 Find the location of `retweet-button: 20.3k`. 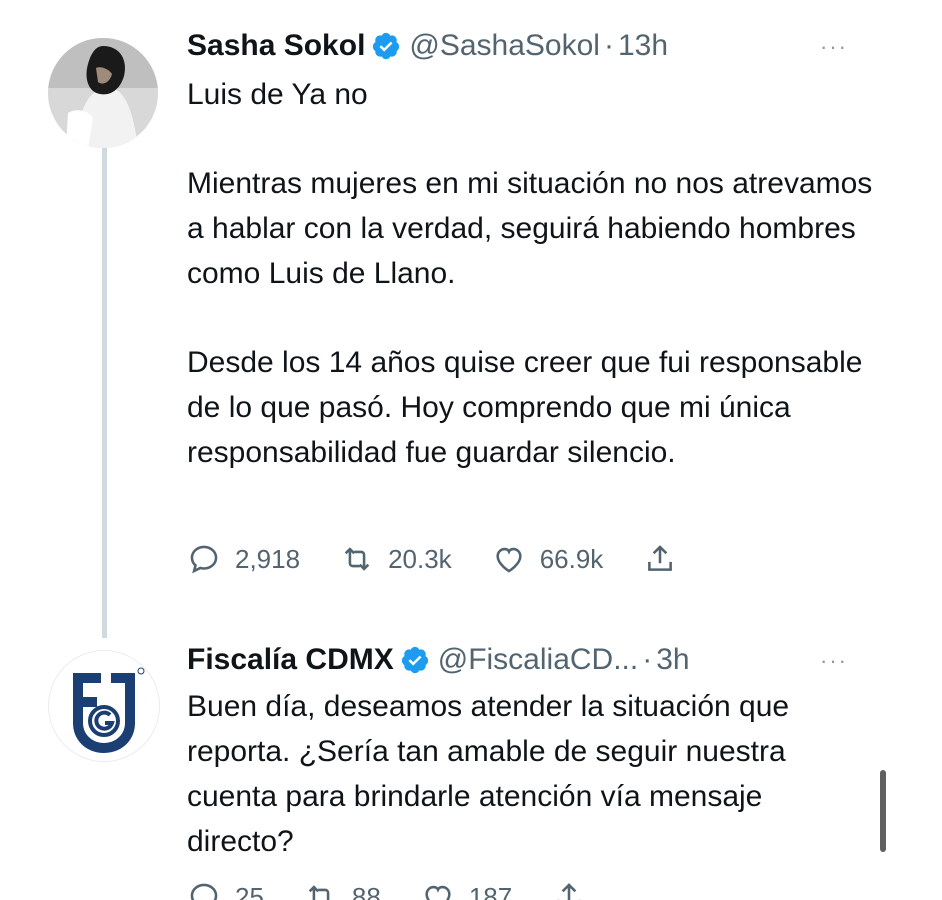

retweet-button: 20.3k is located at coordinates (396, 559).